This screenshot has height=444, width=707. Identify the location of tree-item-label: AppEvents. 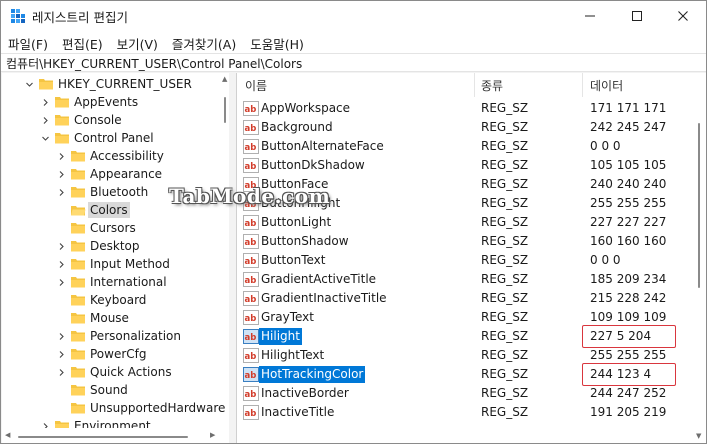
(106, 102).